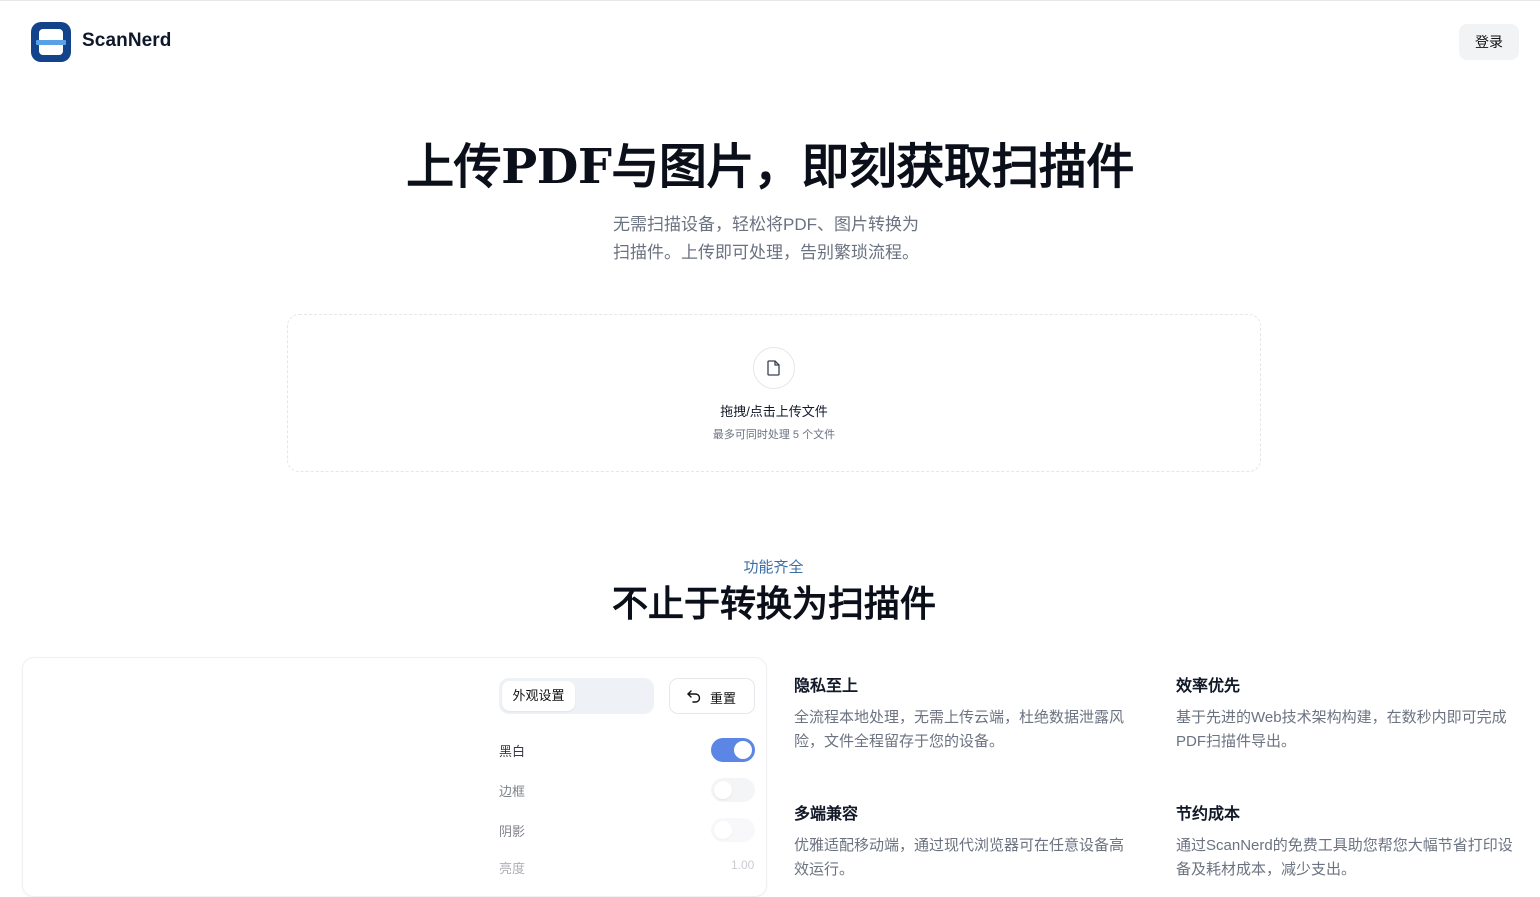 The image size is (1540, 897). I want to click on brightness-value: 1.00, so click(743, 865).